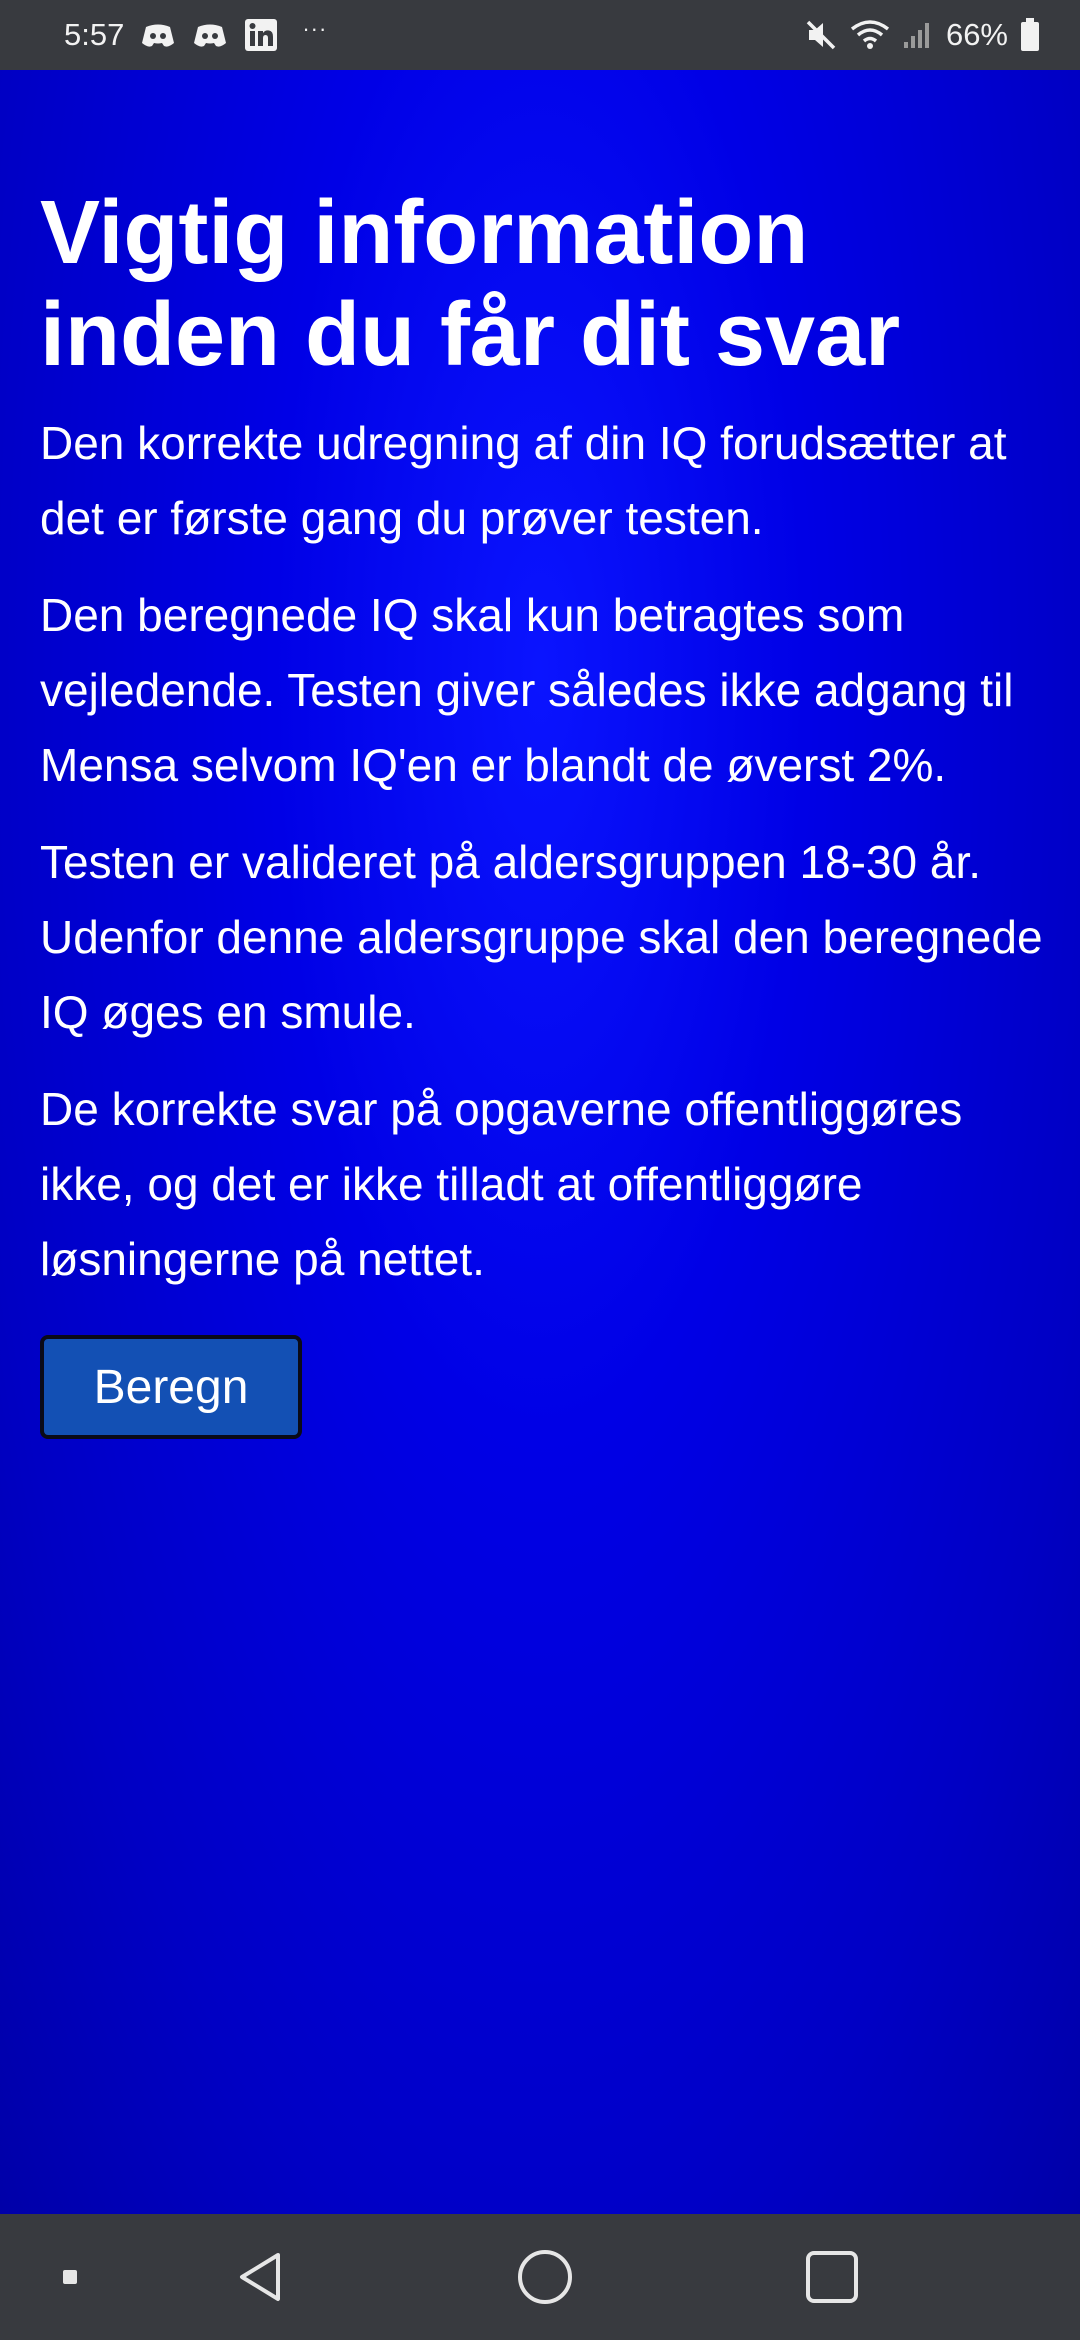  Describe the element at coordinates (315, 28) in the screenshot. I see `more-notifications-icon: ···` at that location.